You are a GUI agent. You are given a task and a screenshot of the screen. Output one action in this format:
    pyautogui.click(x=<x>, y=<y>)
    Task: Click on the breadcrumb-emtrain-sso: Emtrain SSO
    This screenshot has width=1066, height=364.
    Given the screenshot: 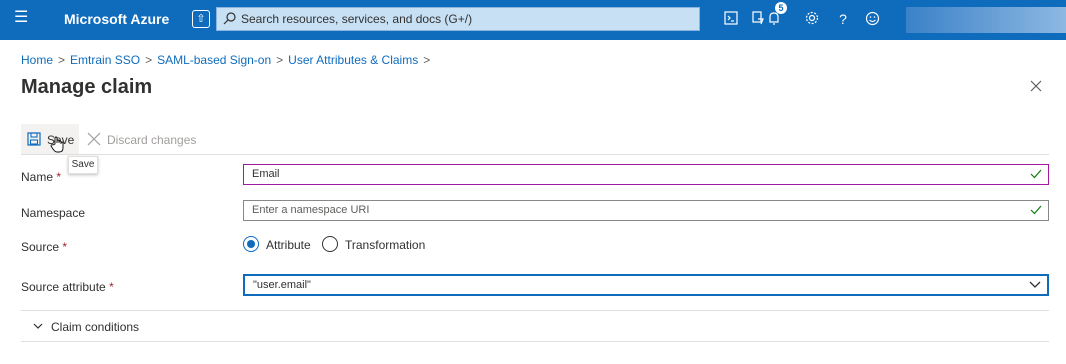 What is the action you would take?
    pyautogui.click(x=105, y=60)
    